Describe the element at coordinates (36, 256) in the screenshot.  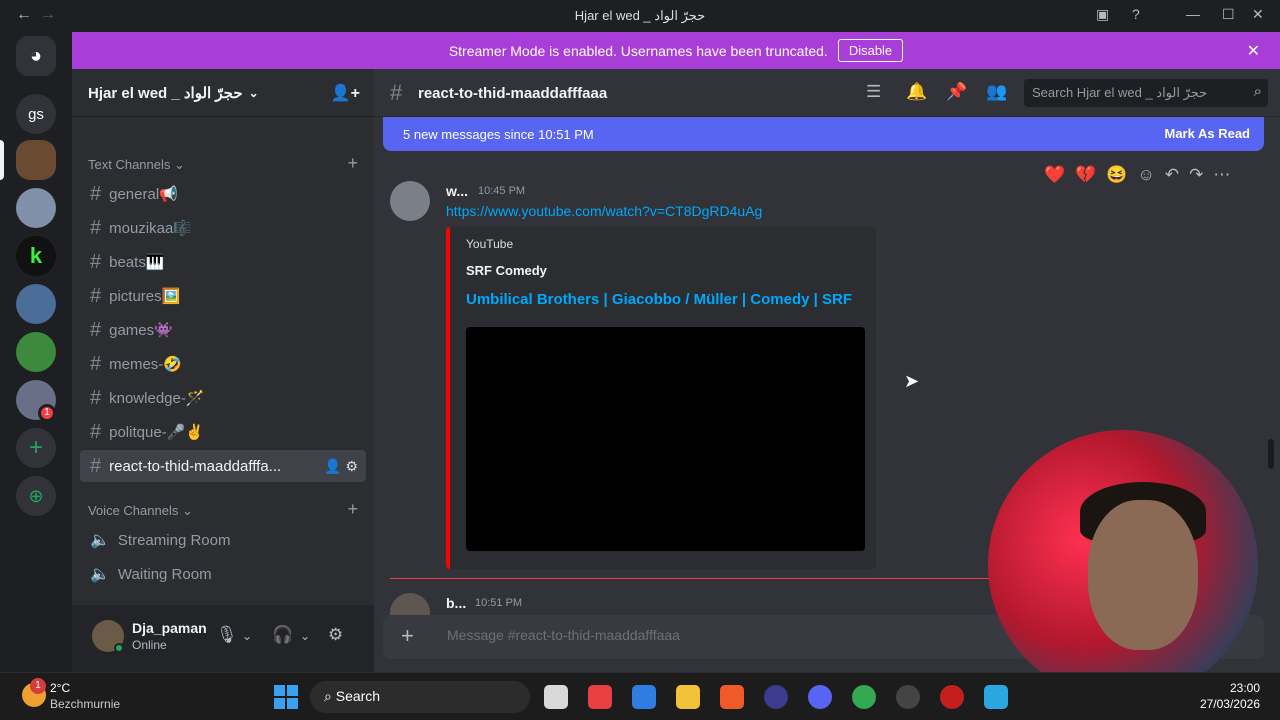
I see `server-icon-kick: k` at that location.